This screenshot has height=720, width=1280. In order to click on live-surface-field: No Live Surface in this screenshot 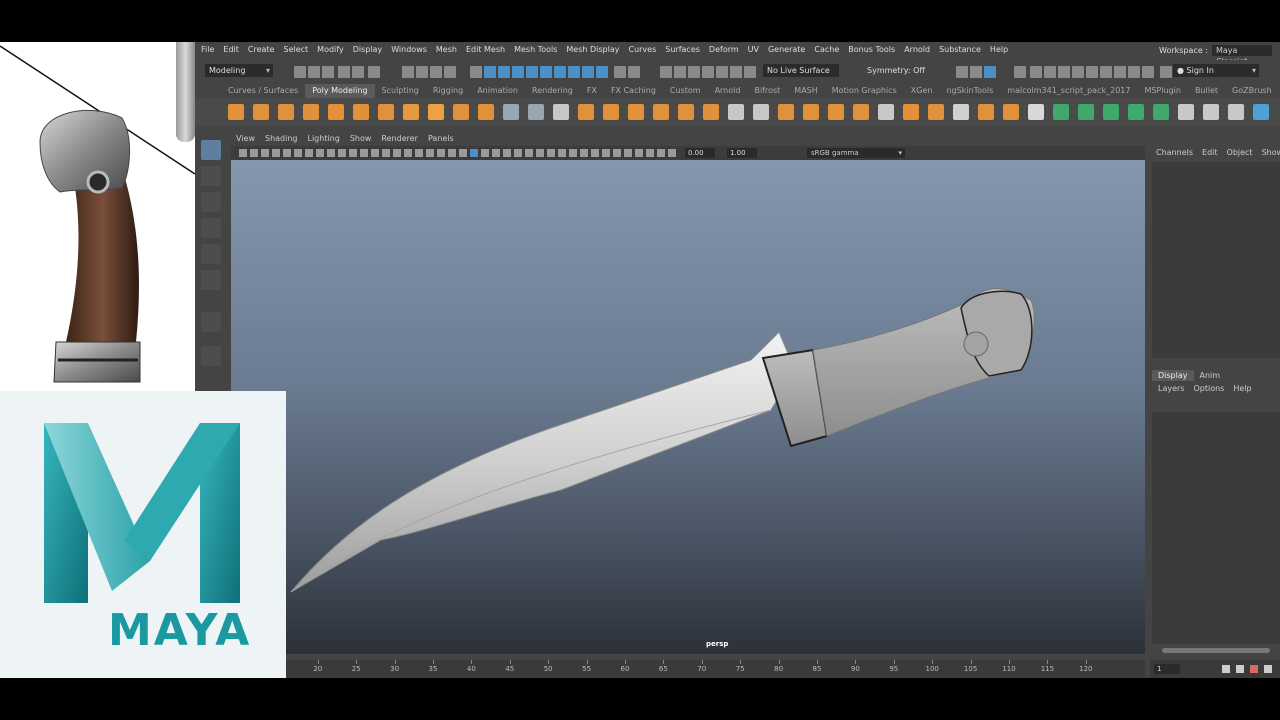, I will do `click(801, 70)`.